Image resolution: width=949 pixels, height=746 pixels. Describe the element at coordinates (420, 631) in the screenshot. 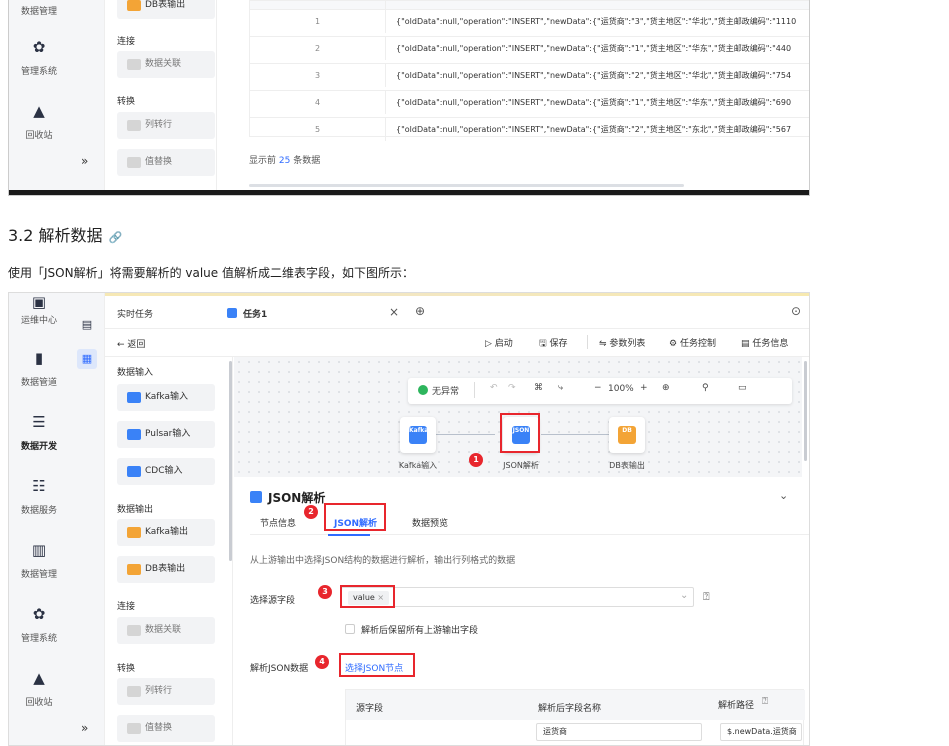

I see `keep-fields-label: 解析后保留所有上游输出字段` at that location.